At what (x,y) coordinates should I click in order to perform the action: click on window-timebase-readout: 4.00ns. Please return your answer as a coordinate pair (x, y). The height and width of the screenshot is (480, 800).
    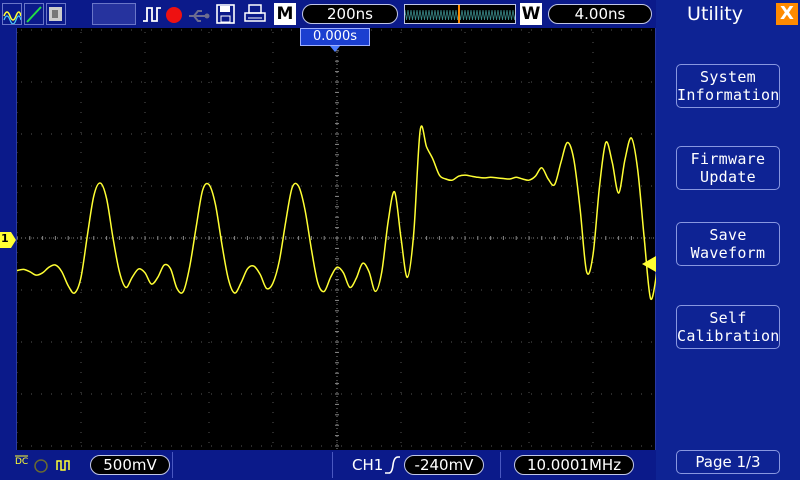
    Looking at the image, I should click on (600, 14).